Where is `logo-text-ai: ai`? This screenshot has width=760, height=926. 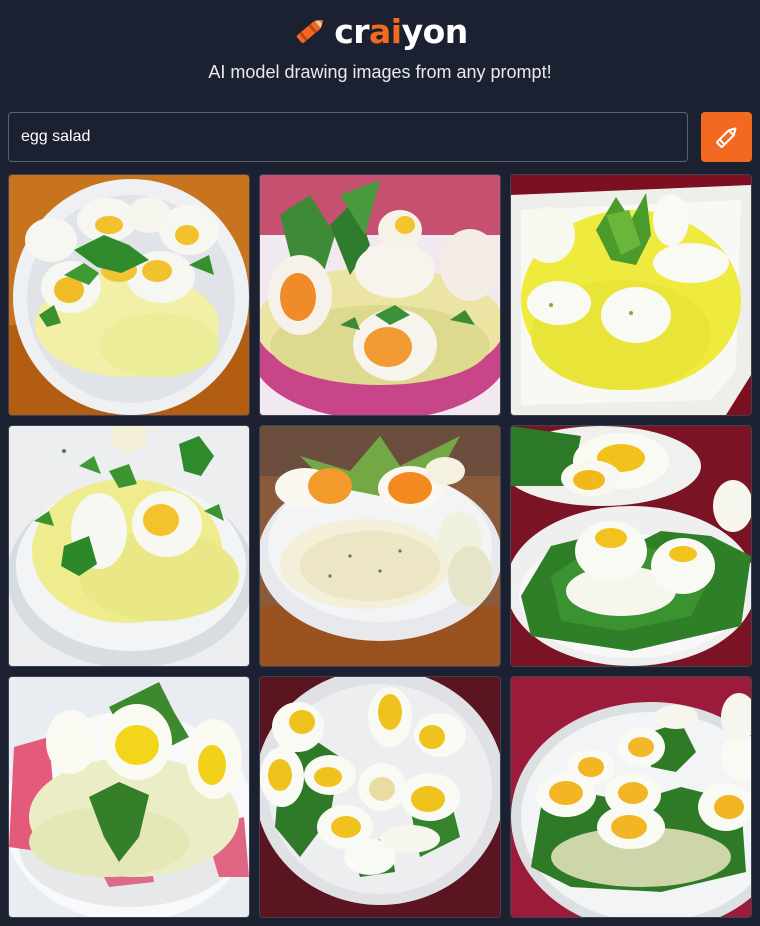 logo-text-ai: ai is located at coordinates (385, 31).